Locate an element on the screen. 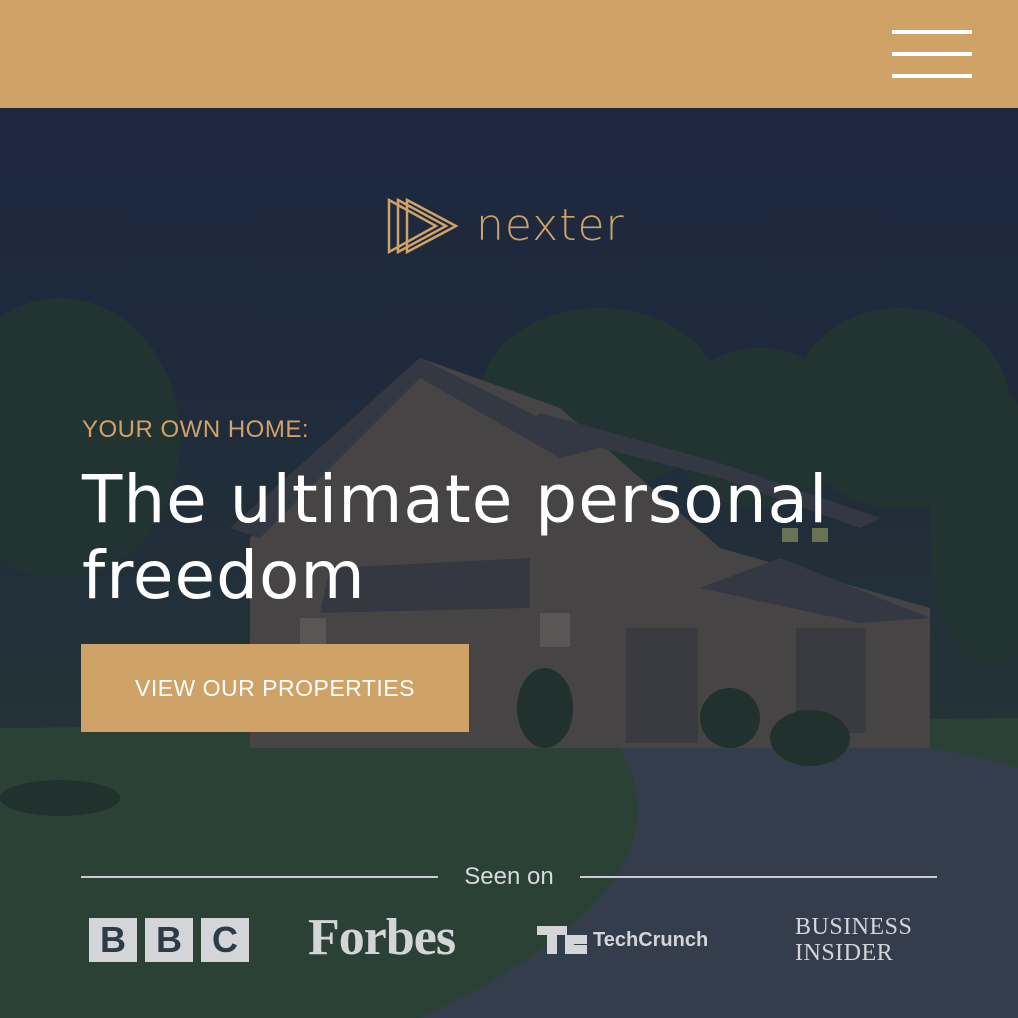  triple-triangle-logo-icon is located at coordinates (423, 226).